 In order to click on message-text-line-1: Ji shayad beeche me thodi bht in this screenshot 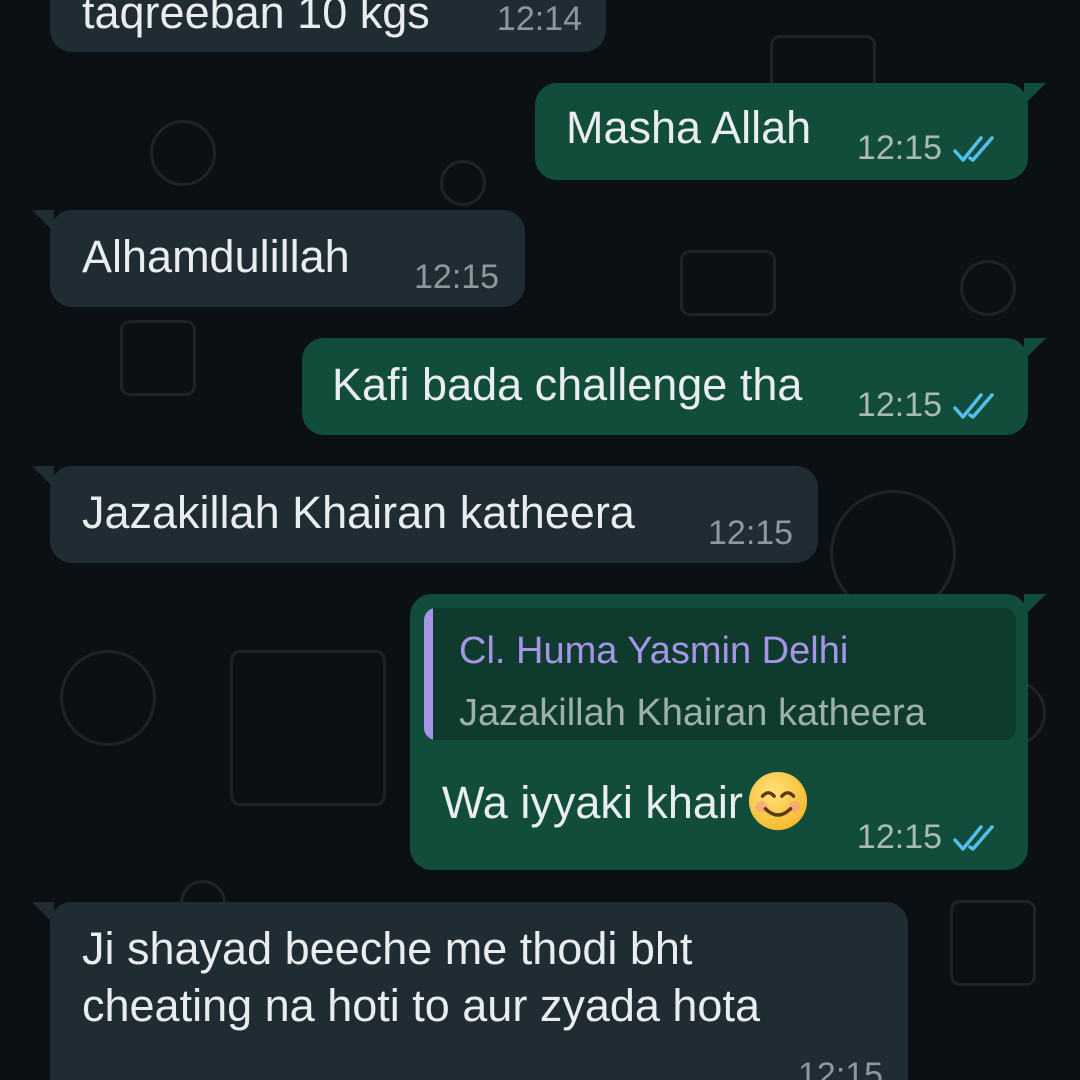, I will do `click(387, 948)`.